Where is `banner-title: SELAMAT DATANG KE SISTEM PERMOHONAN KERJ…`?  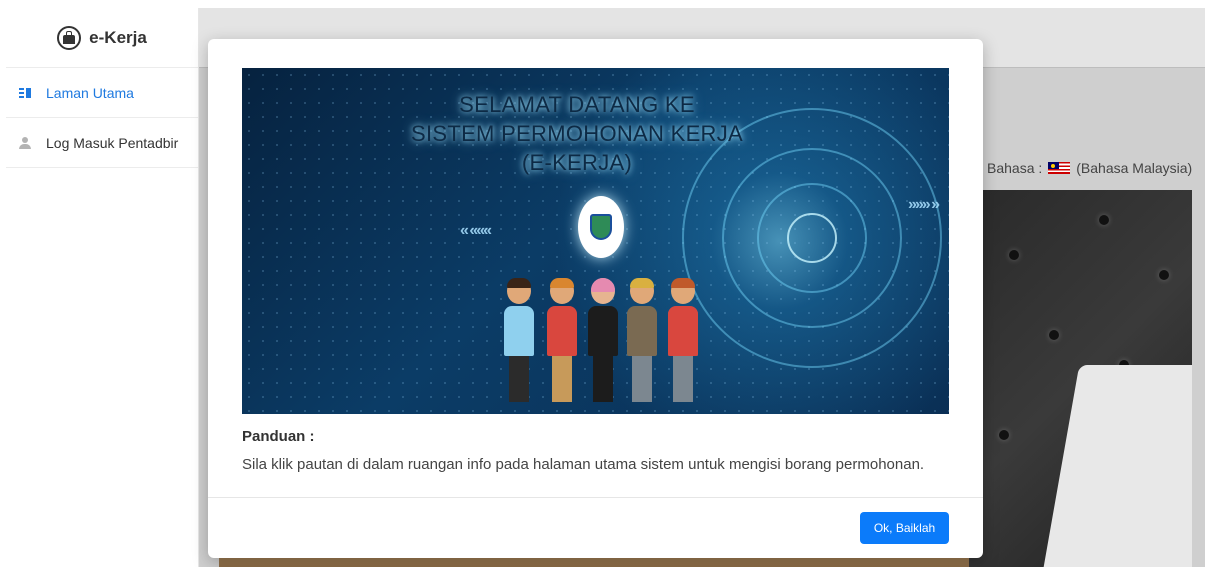
banner-title: SELAMAT DATANG KE SISTEM PERMOHONAN KERJ… is located at coordinates (577, 133).